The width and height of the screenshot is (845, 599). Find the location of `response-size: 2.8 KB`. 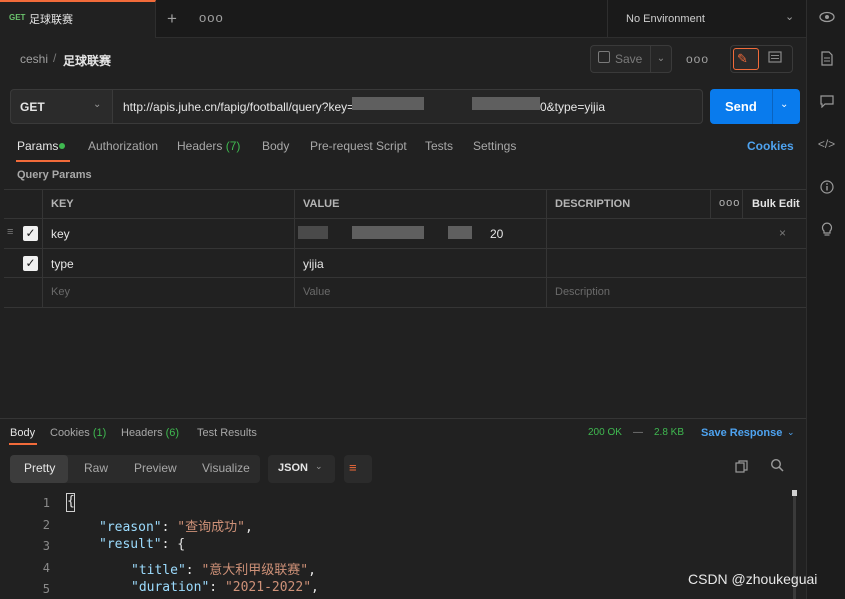

response-size: 2.8 KB is located at coordinates (669, 432).